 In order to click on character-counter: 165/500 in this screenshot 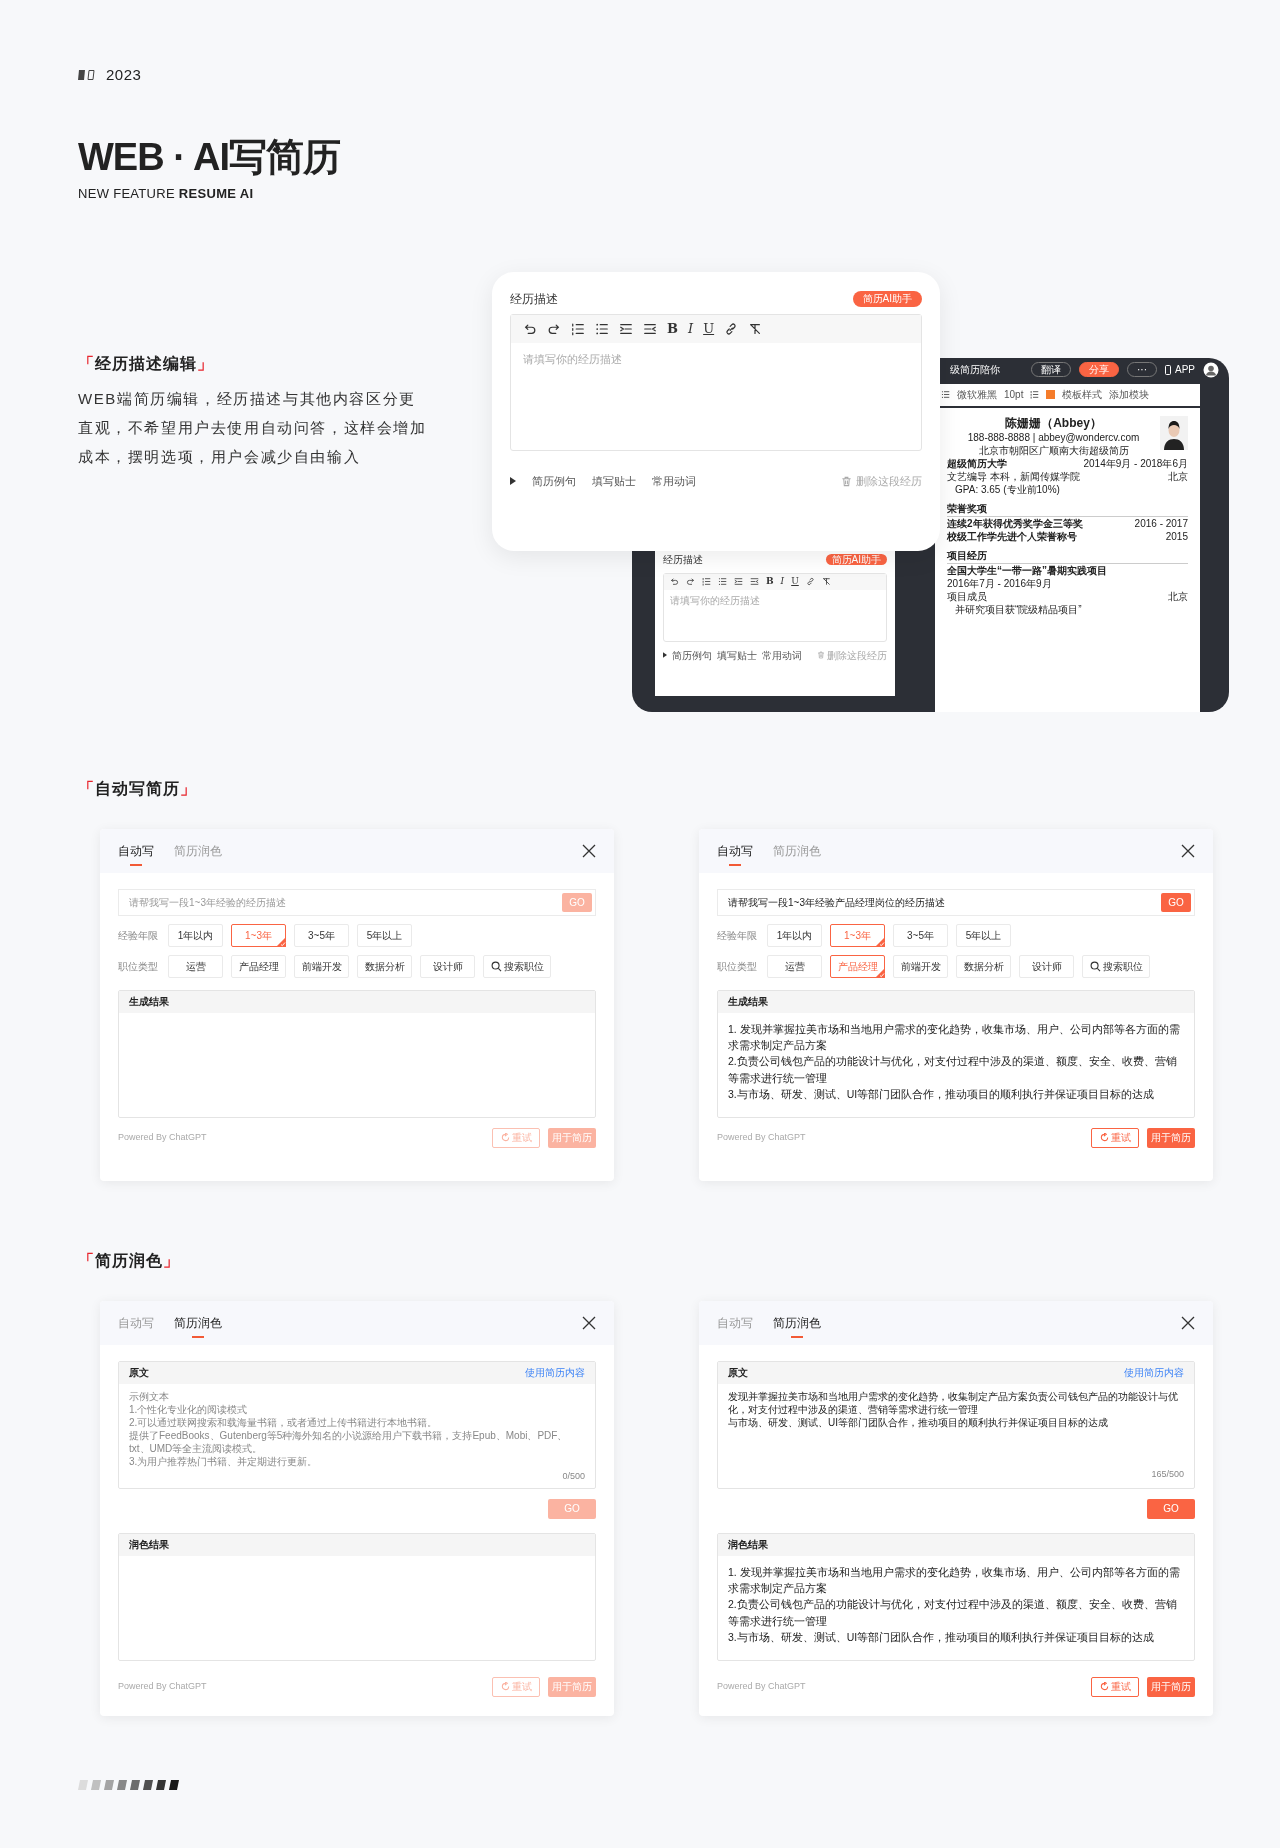, I will do `click(1167, 1474)`.